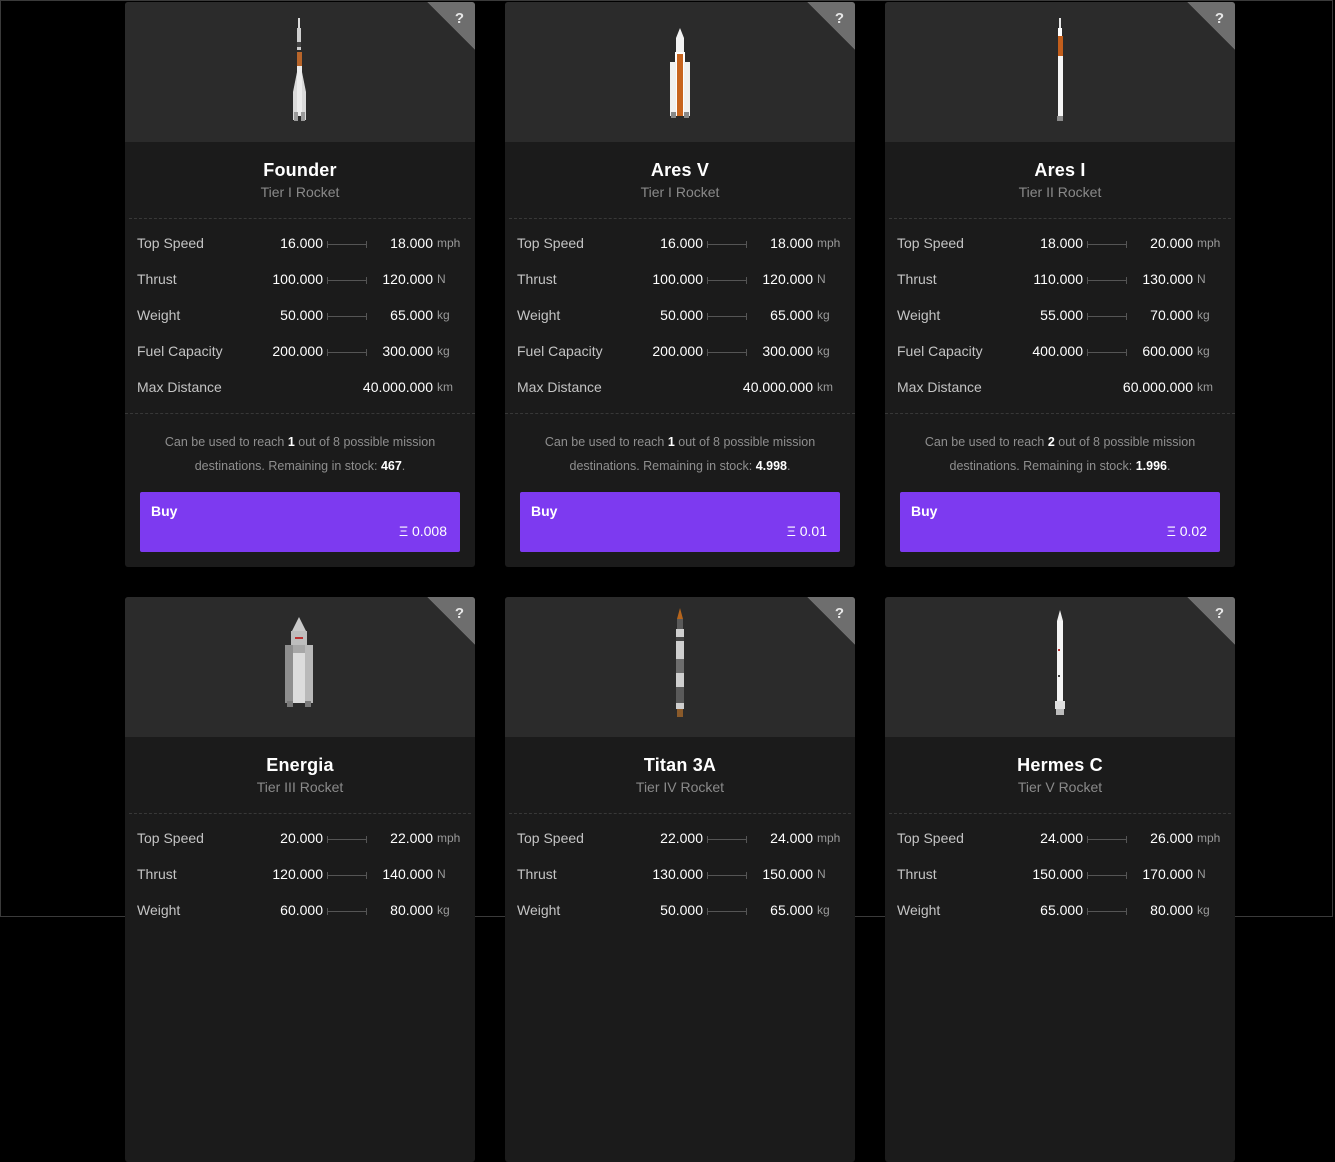 This screenshot has width=1335, height=1162. Describe the element at coordinates (1169, 466) in the screenshot. I see `desc-text: .` at that location.